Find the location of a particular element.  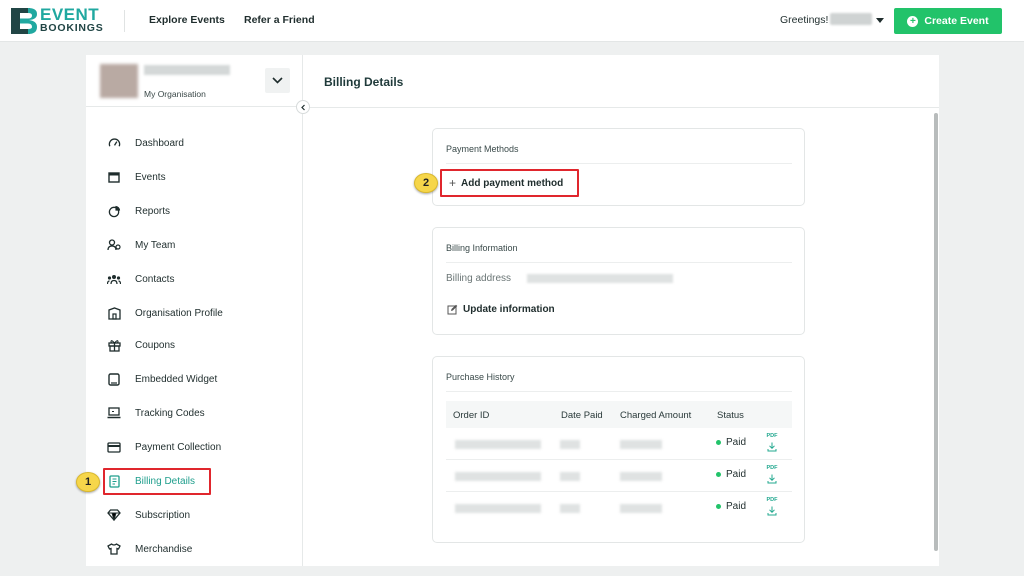

billing-address-label: Billing address is located at coordinates (479, 278).